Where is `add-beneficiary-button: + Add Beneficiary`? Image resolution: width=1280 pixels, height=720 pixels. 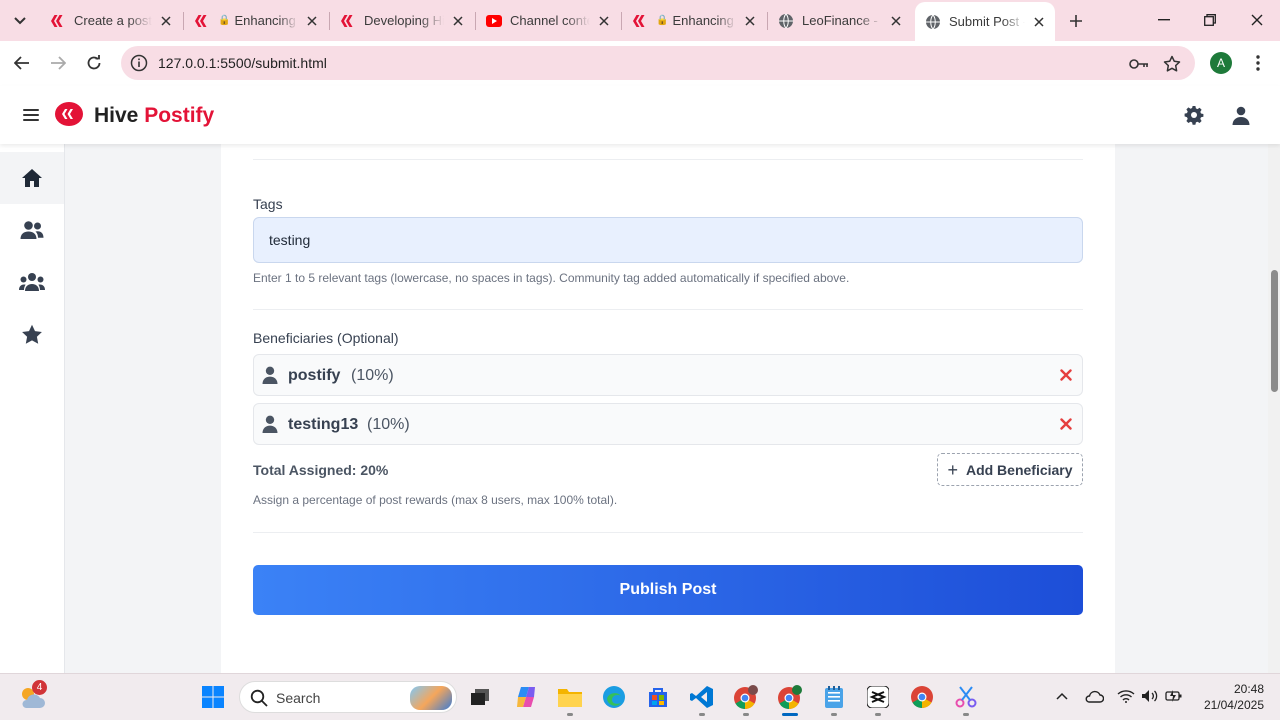 add-beneficiary-button: + Add Beneficiary is located at coordinates (1010, 469).